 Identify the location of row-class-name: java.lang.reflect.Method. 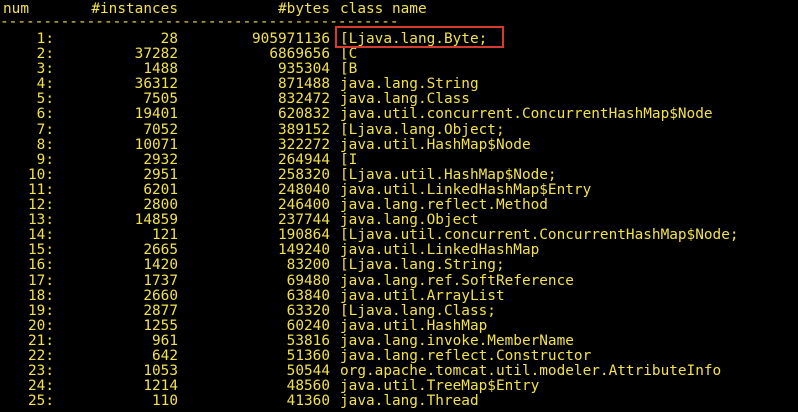
(444, 205).